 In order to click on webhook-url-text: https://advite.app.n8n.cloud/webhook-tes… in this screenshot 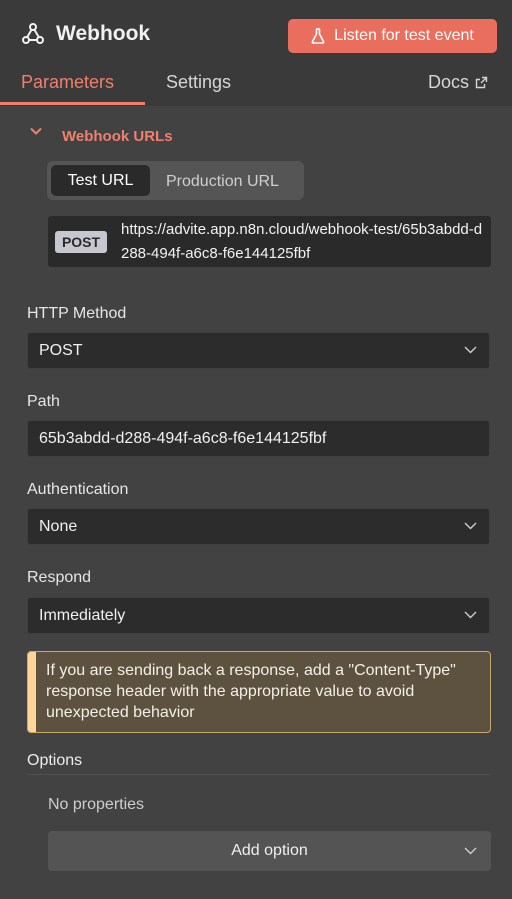, I will do `click(305, 242)`.